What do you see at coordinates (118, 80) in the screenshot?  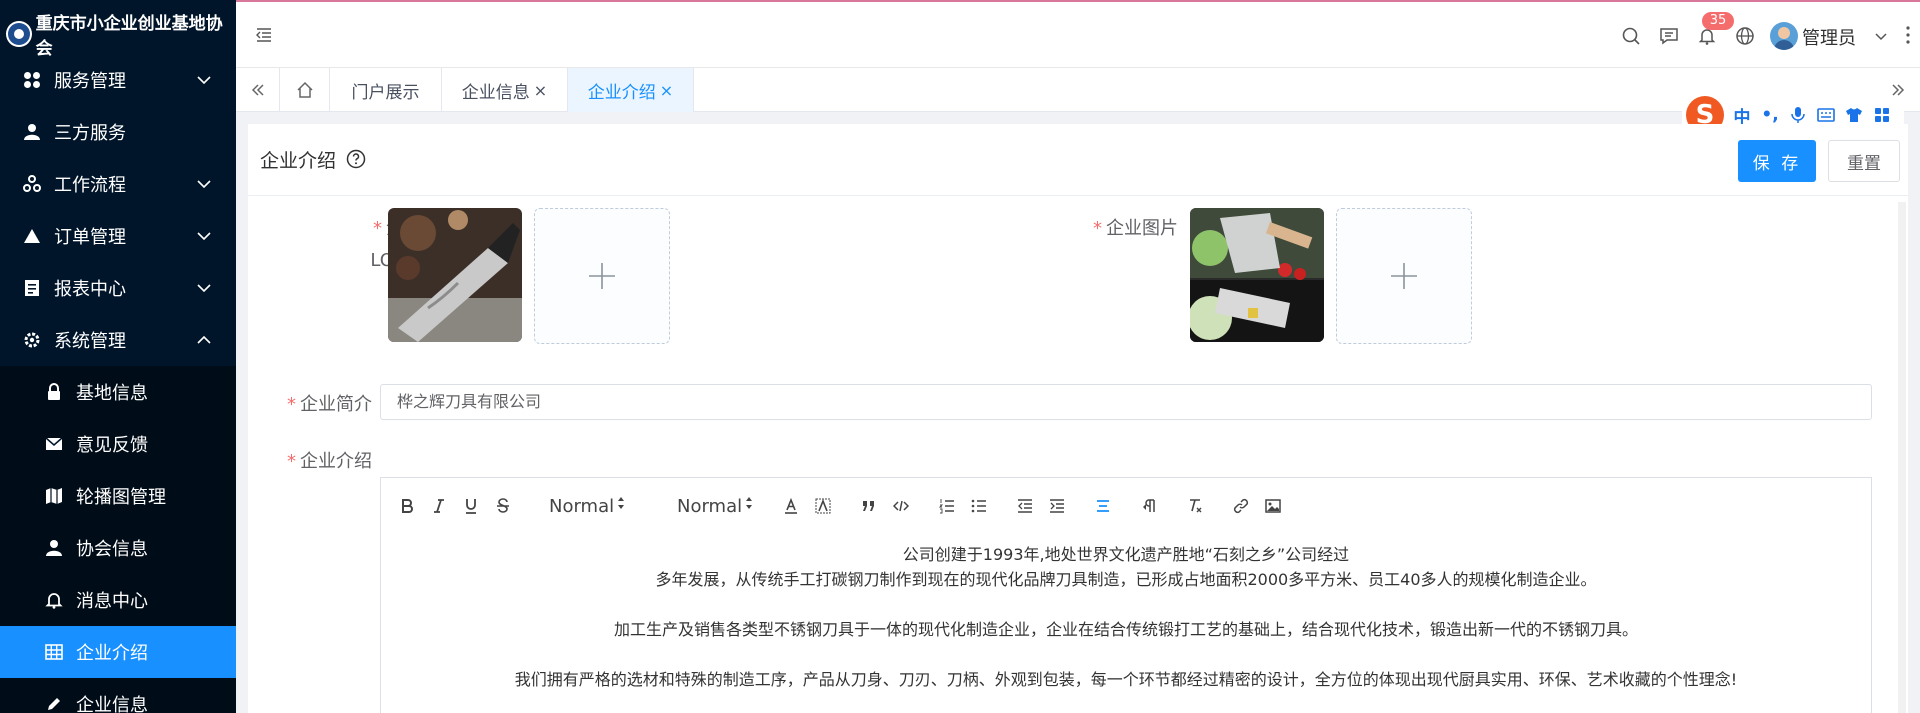 I see `sidebar-item-service: 服务管理` at bounding box center [118, 80].